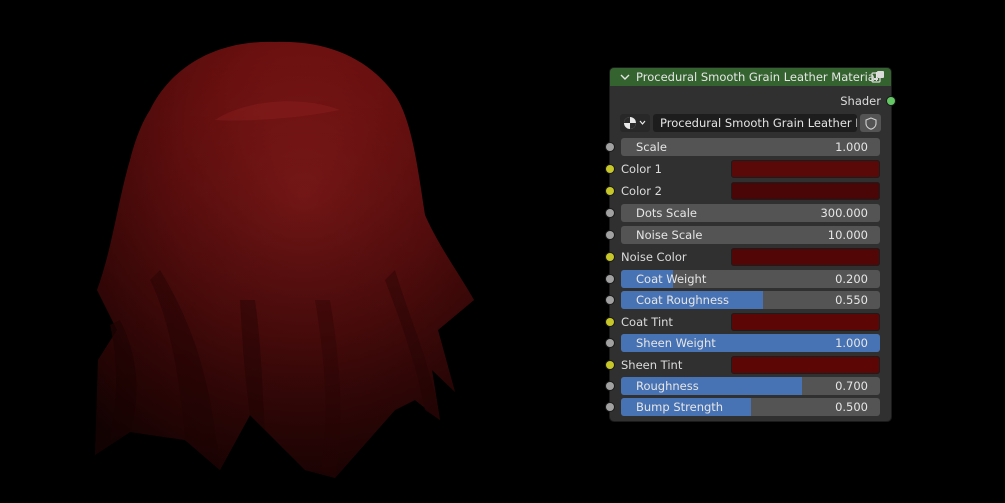  I want to click on sheen-weight-value: 1.000, so click(851, 343).